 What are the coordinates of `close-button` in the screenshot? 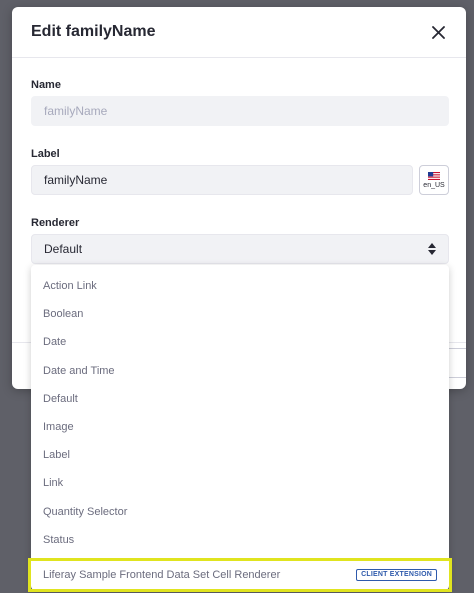 It's located at (438, 32).